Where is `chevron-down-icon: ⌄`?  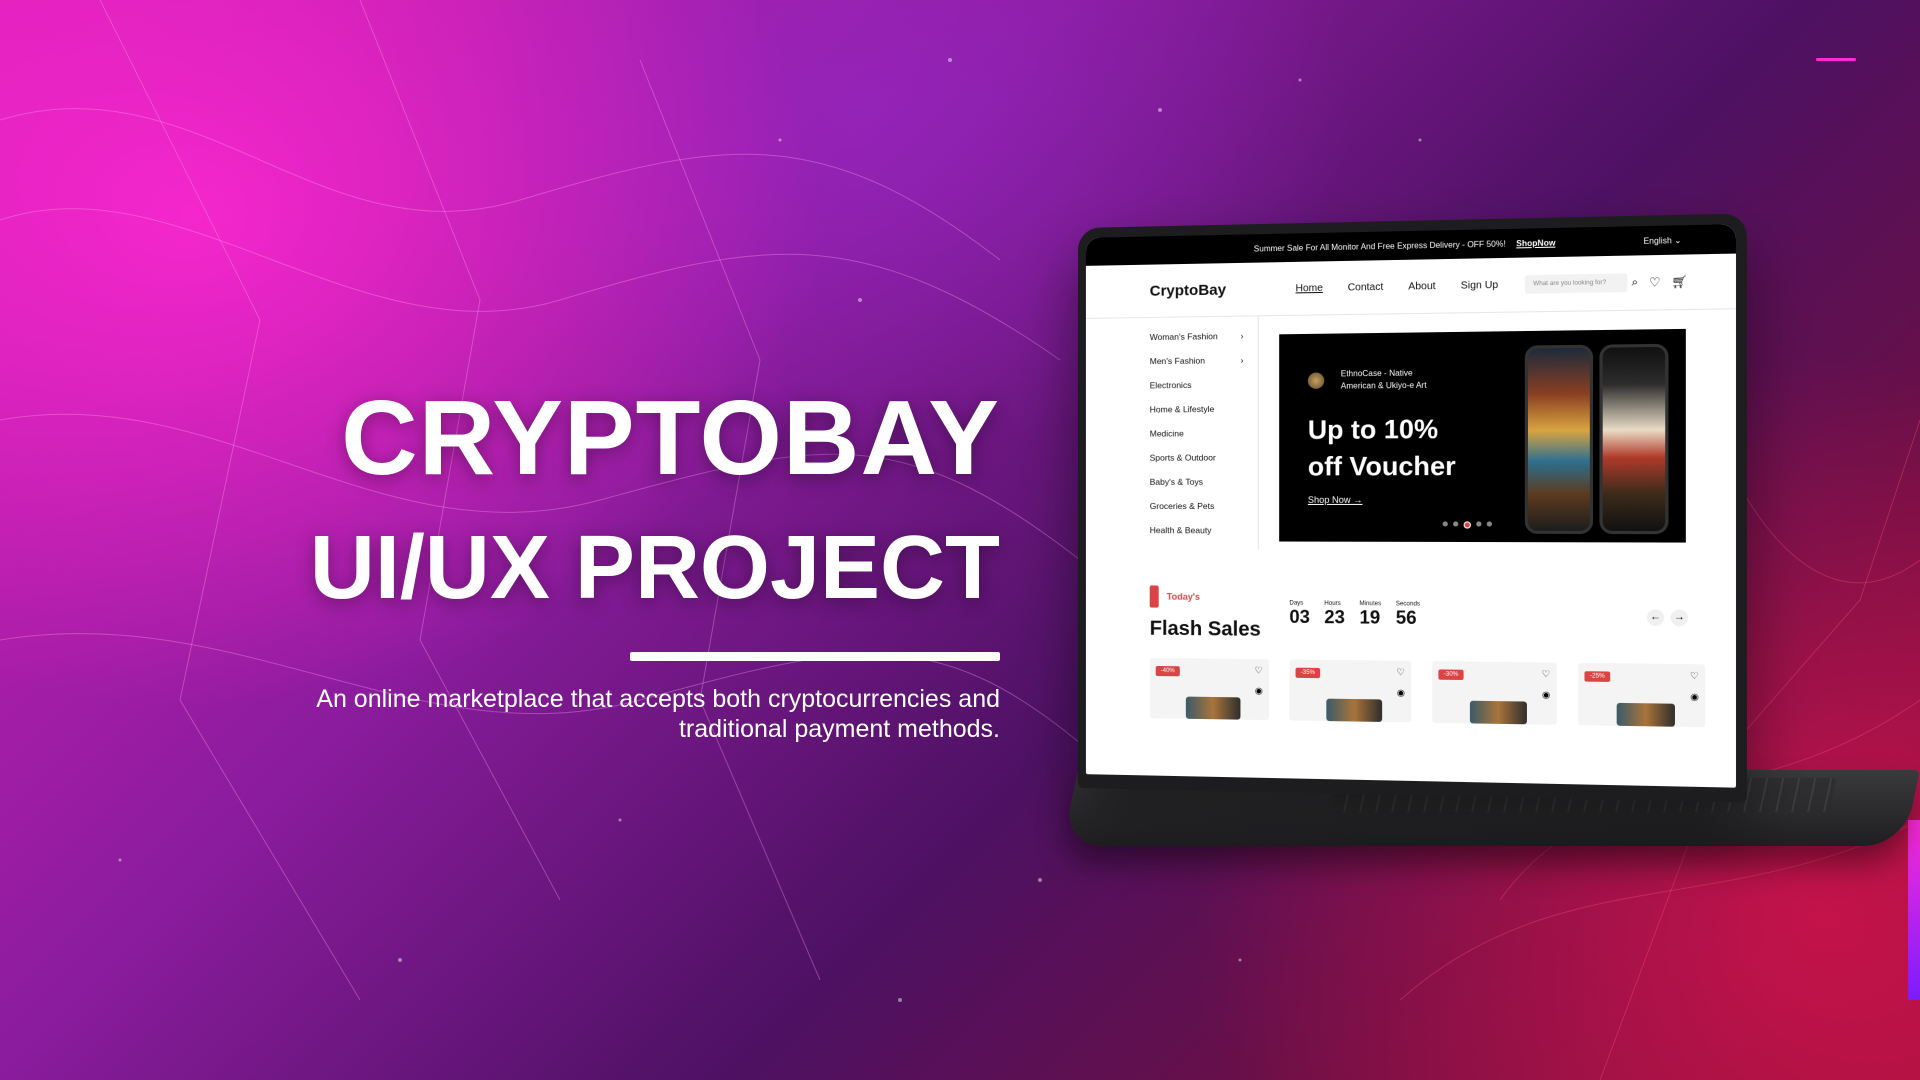
chevron-down-icon: ⌄ is located at coordinates (1678, 240).